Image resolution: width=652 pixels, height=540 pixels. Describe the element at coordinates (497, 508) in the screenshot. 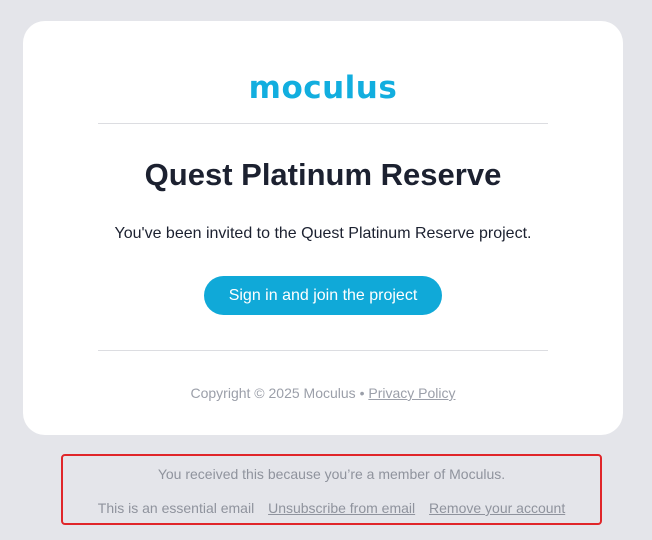

I see `remove-account-link: Remove your account` at that location.